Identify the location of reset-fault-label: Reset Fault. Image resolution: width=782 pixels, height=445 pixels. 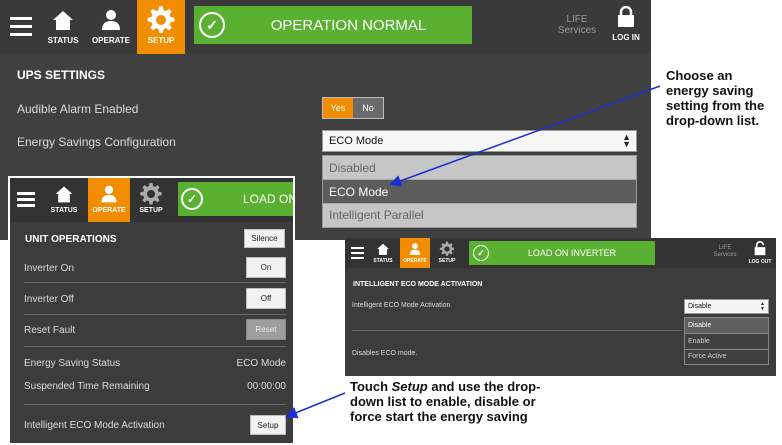
(50, 330).